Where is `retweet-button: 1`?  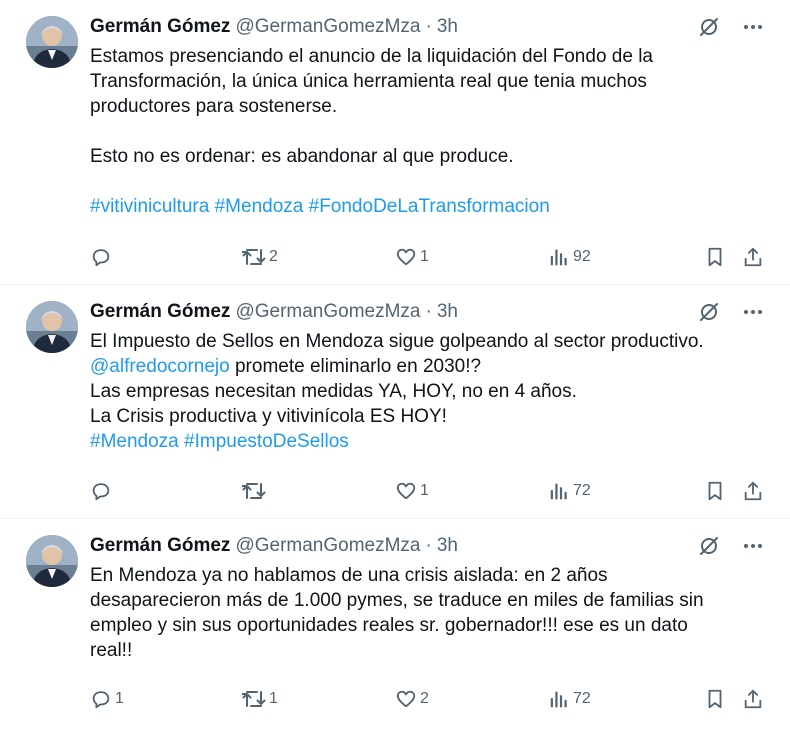
retweet-button: 1 is located at coordinates (260, 699).